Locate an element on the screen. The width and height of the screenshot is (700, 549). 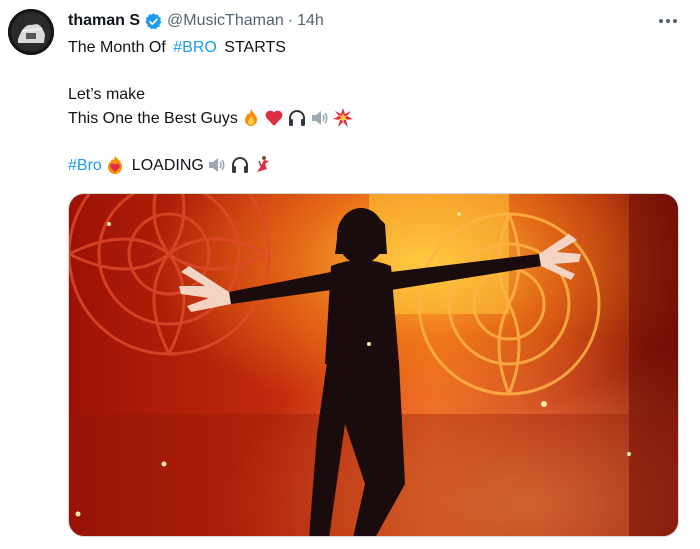
tweet-line-1: The Month Of #BRO STARTS is located at coordinates (368, 48).